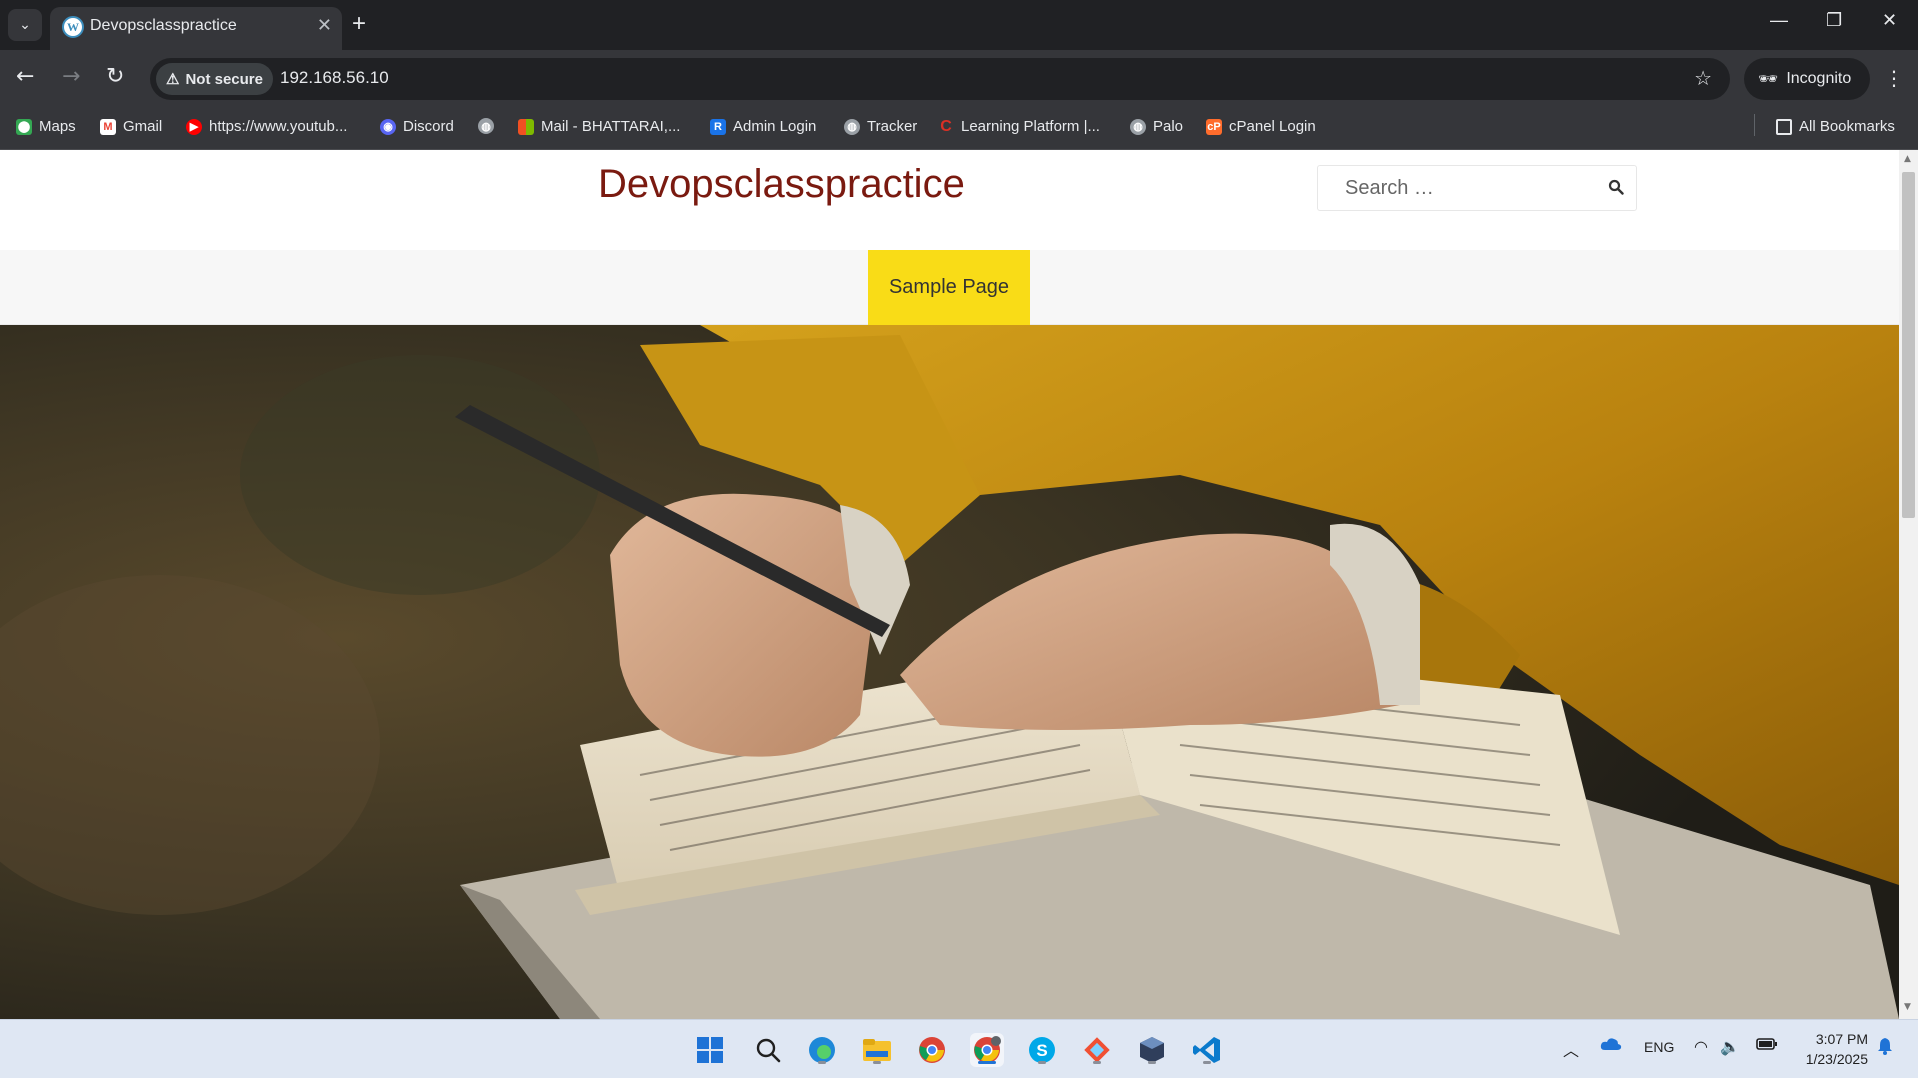 The height and width of the screenshot is (1078, 1918). Describe the element at coordinates (1907, 159) in the screenshot. I see `scroll-up-icon: ▲` at that location.